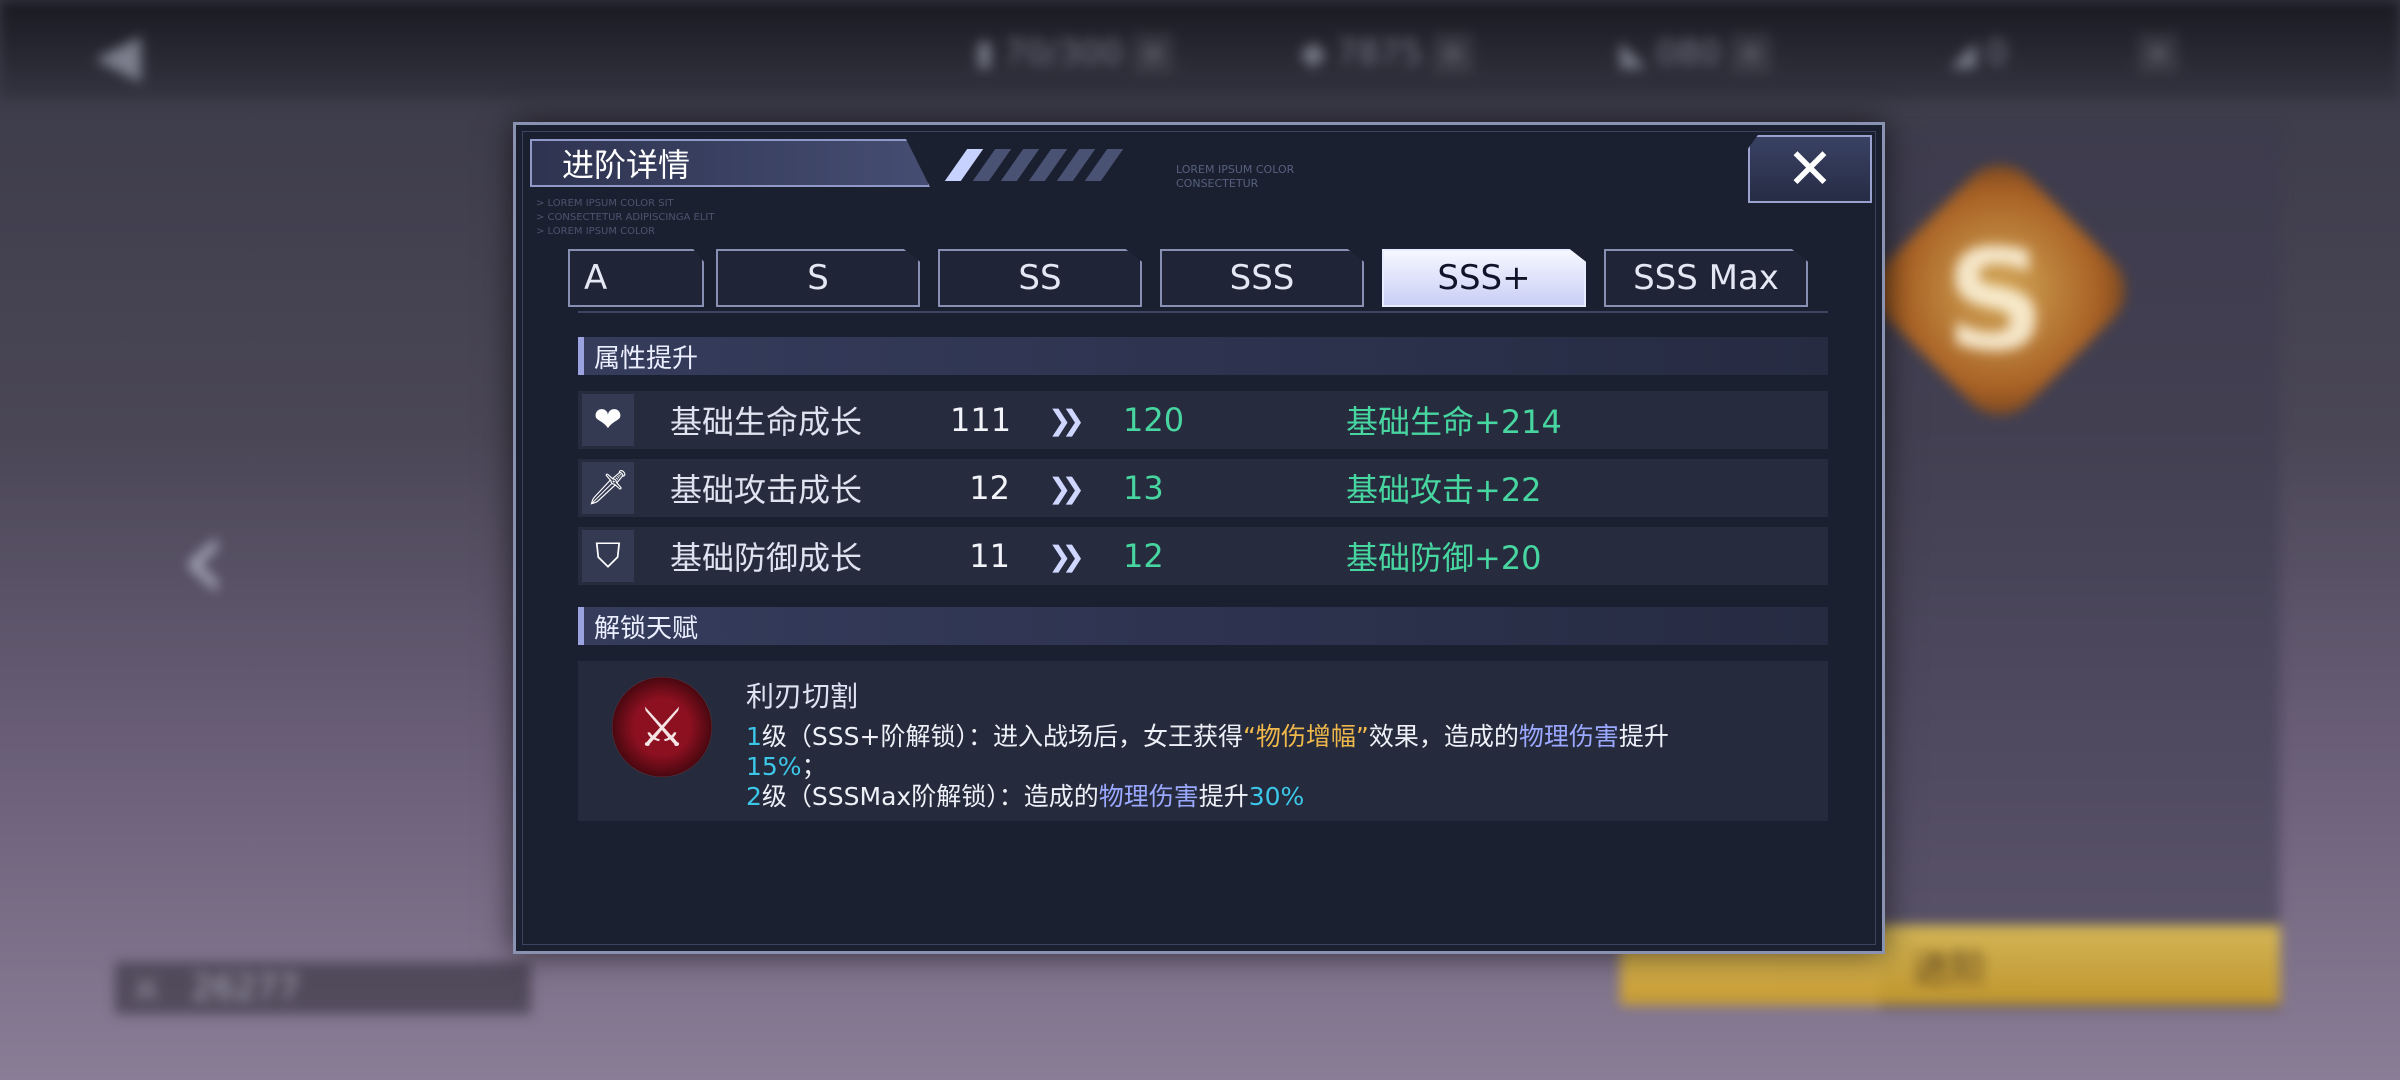 The image size is (2400, 1080). I want to click on energy-icon: ▮, so click(984, 53).